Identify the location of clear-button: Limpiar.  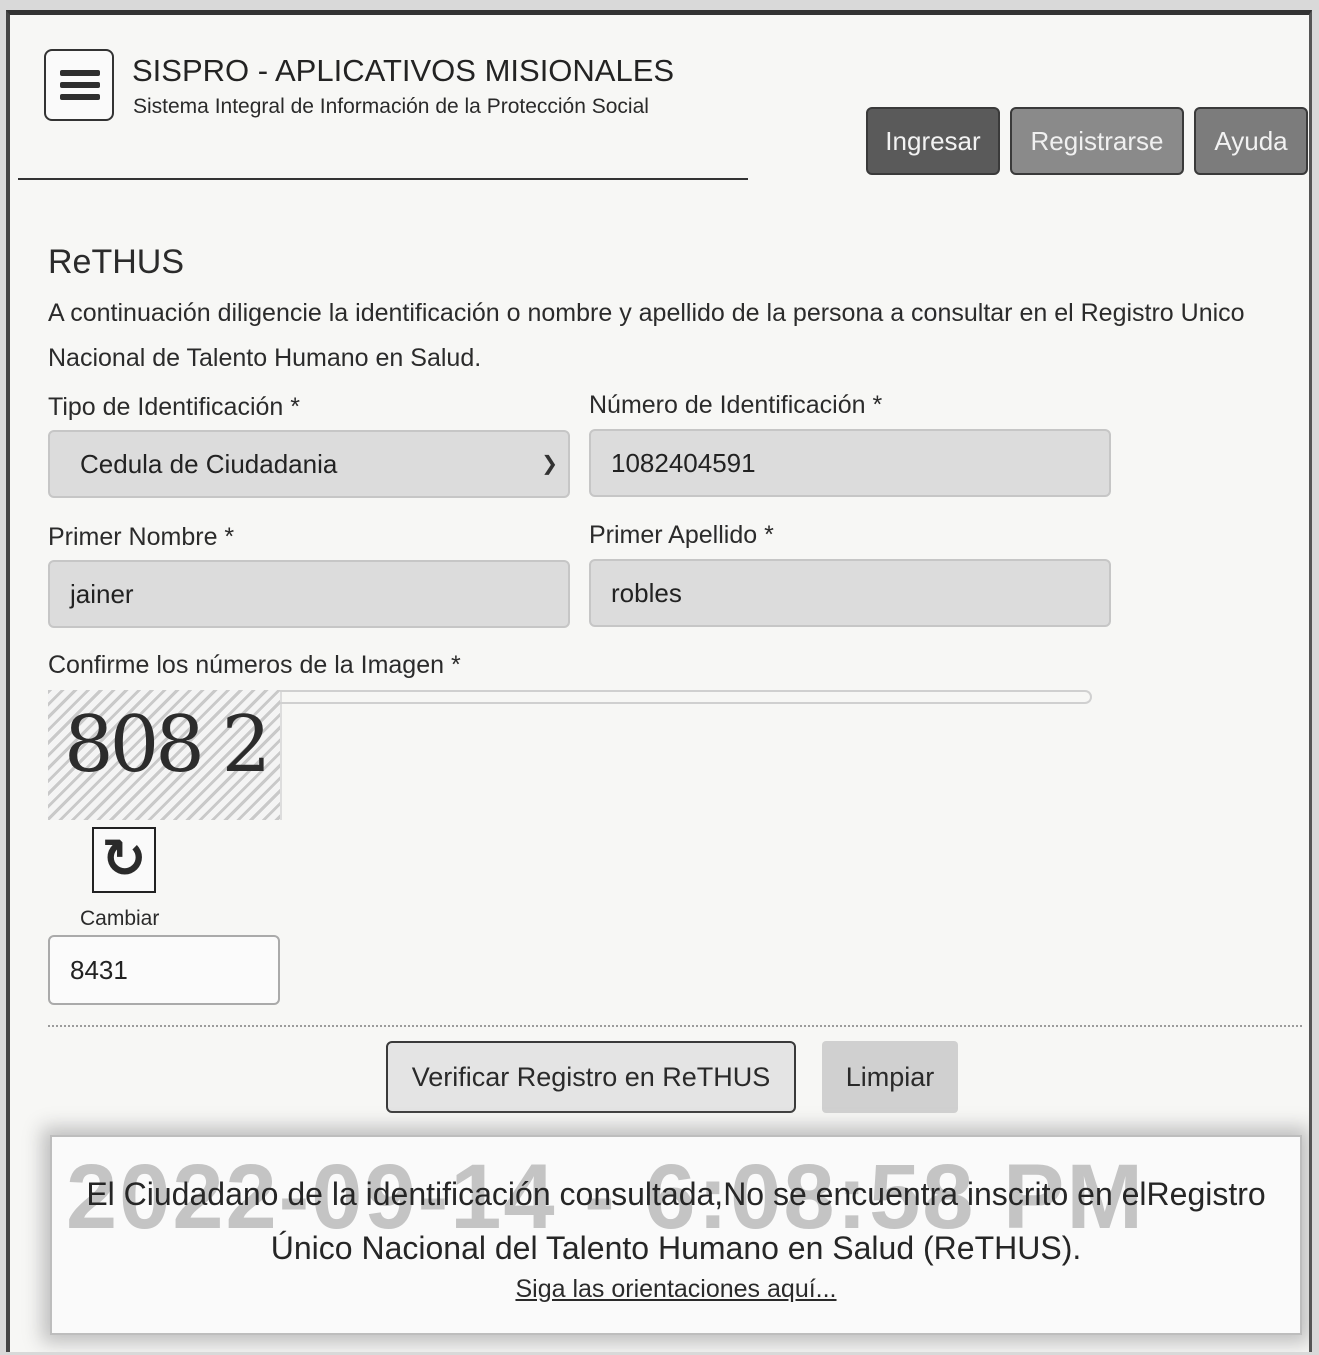
(890, 1077).